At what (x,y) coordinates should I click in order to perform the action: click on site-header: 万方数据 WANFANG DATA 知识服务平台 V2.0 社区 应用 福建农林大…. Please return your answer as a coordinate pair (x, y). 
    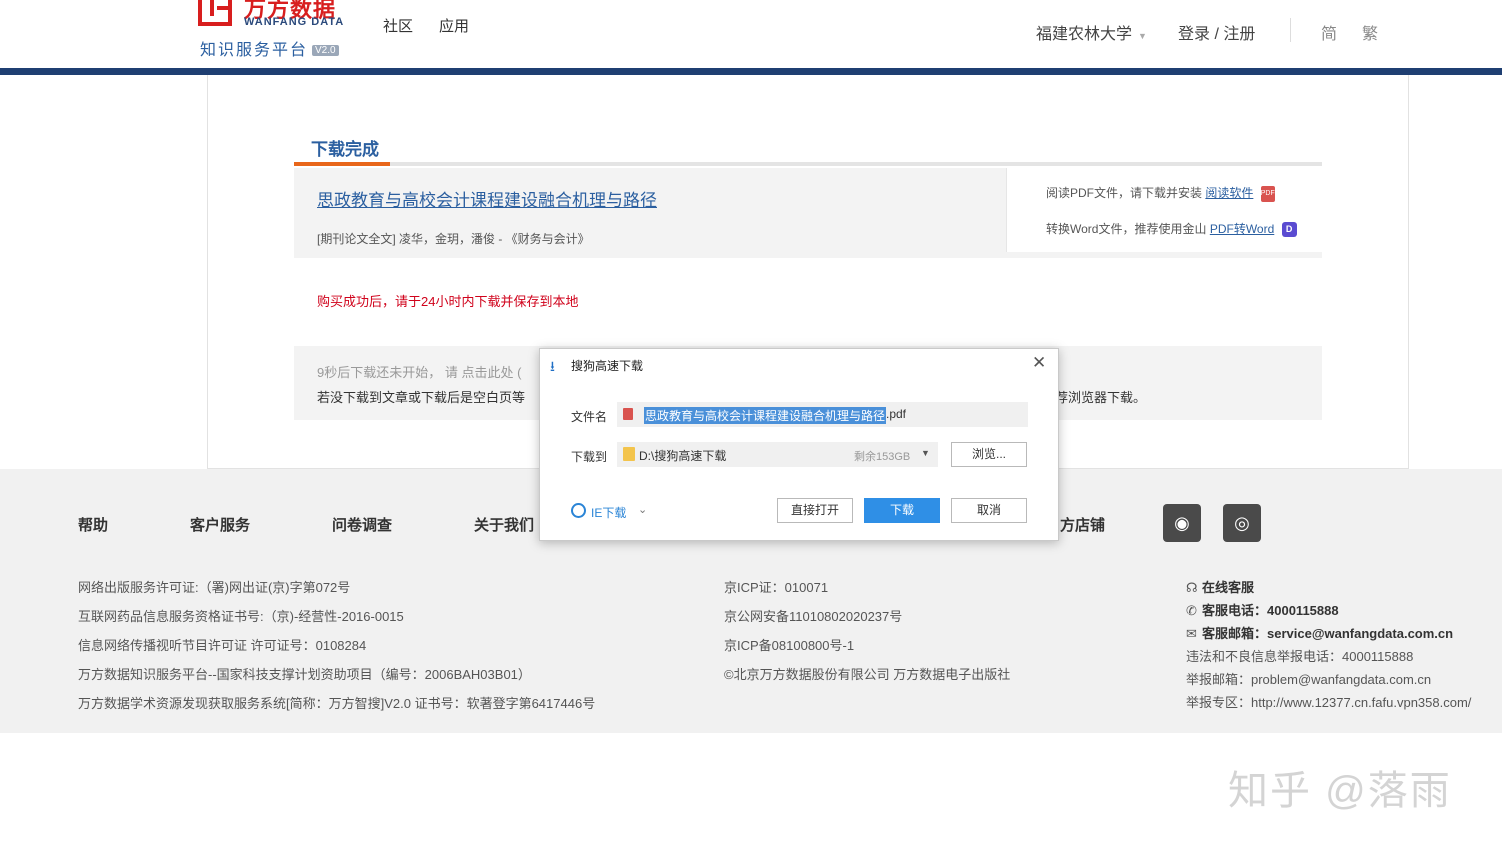
    Looking at the image, I should click on (751, 34).